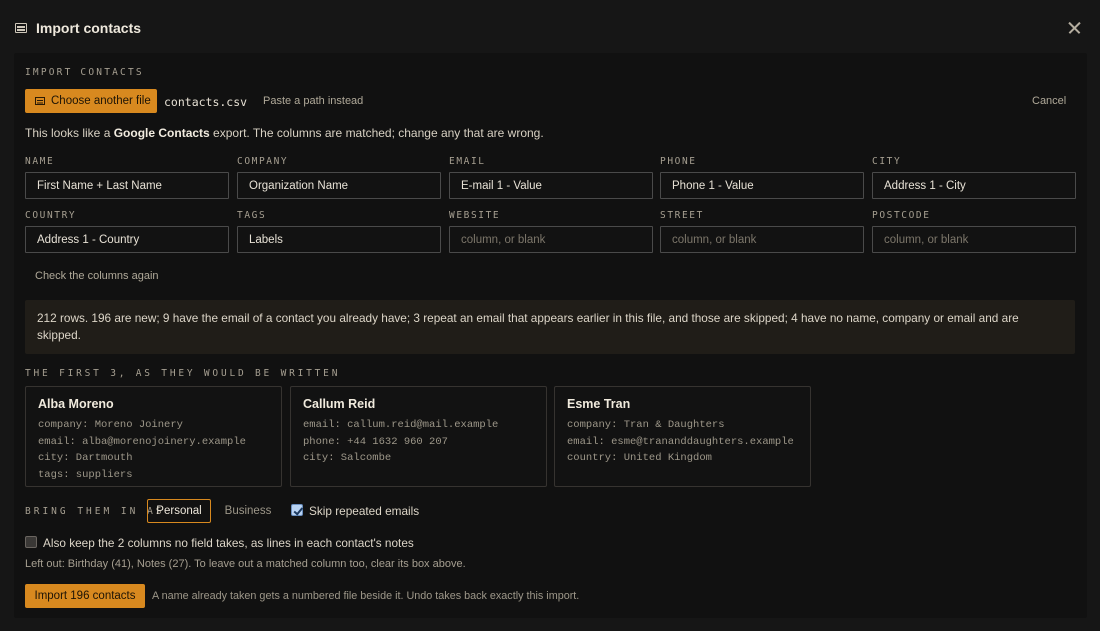 This screenshot has height=631, width=1100. What do you see at coordinates (339, 239) in the screenshot?
I see `tags-column-input` at bounding box center [339, 239].